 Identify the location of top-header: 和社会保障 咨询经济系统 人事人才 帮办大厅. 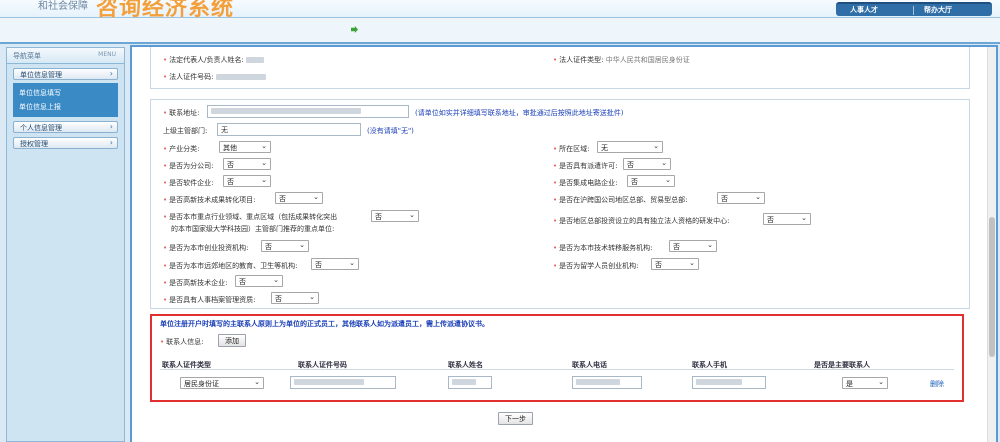
(500, 10).